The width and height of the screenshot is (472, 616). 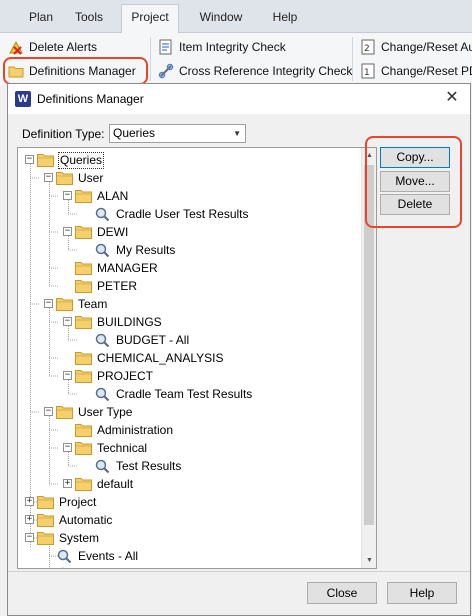 What do you see at coordinates (413, 182) in the screenshot?
I see `action-buttons-highlight` at bounding box center [413, 182].